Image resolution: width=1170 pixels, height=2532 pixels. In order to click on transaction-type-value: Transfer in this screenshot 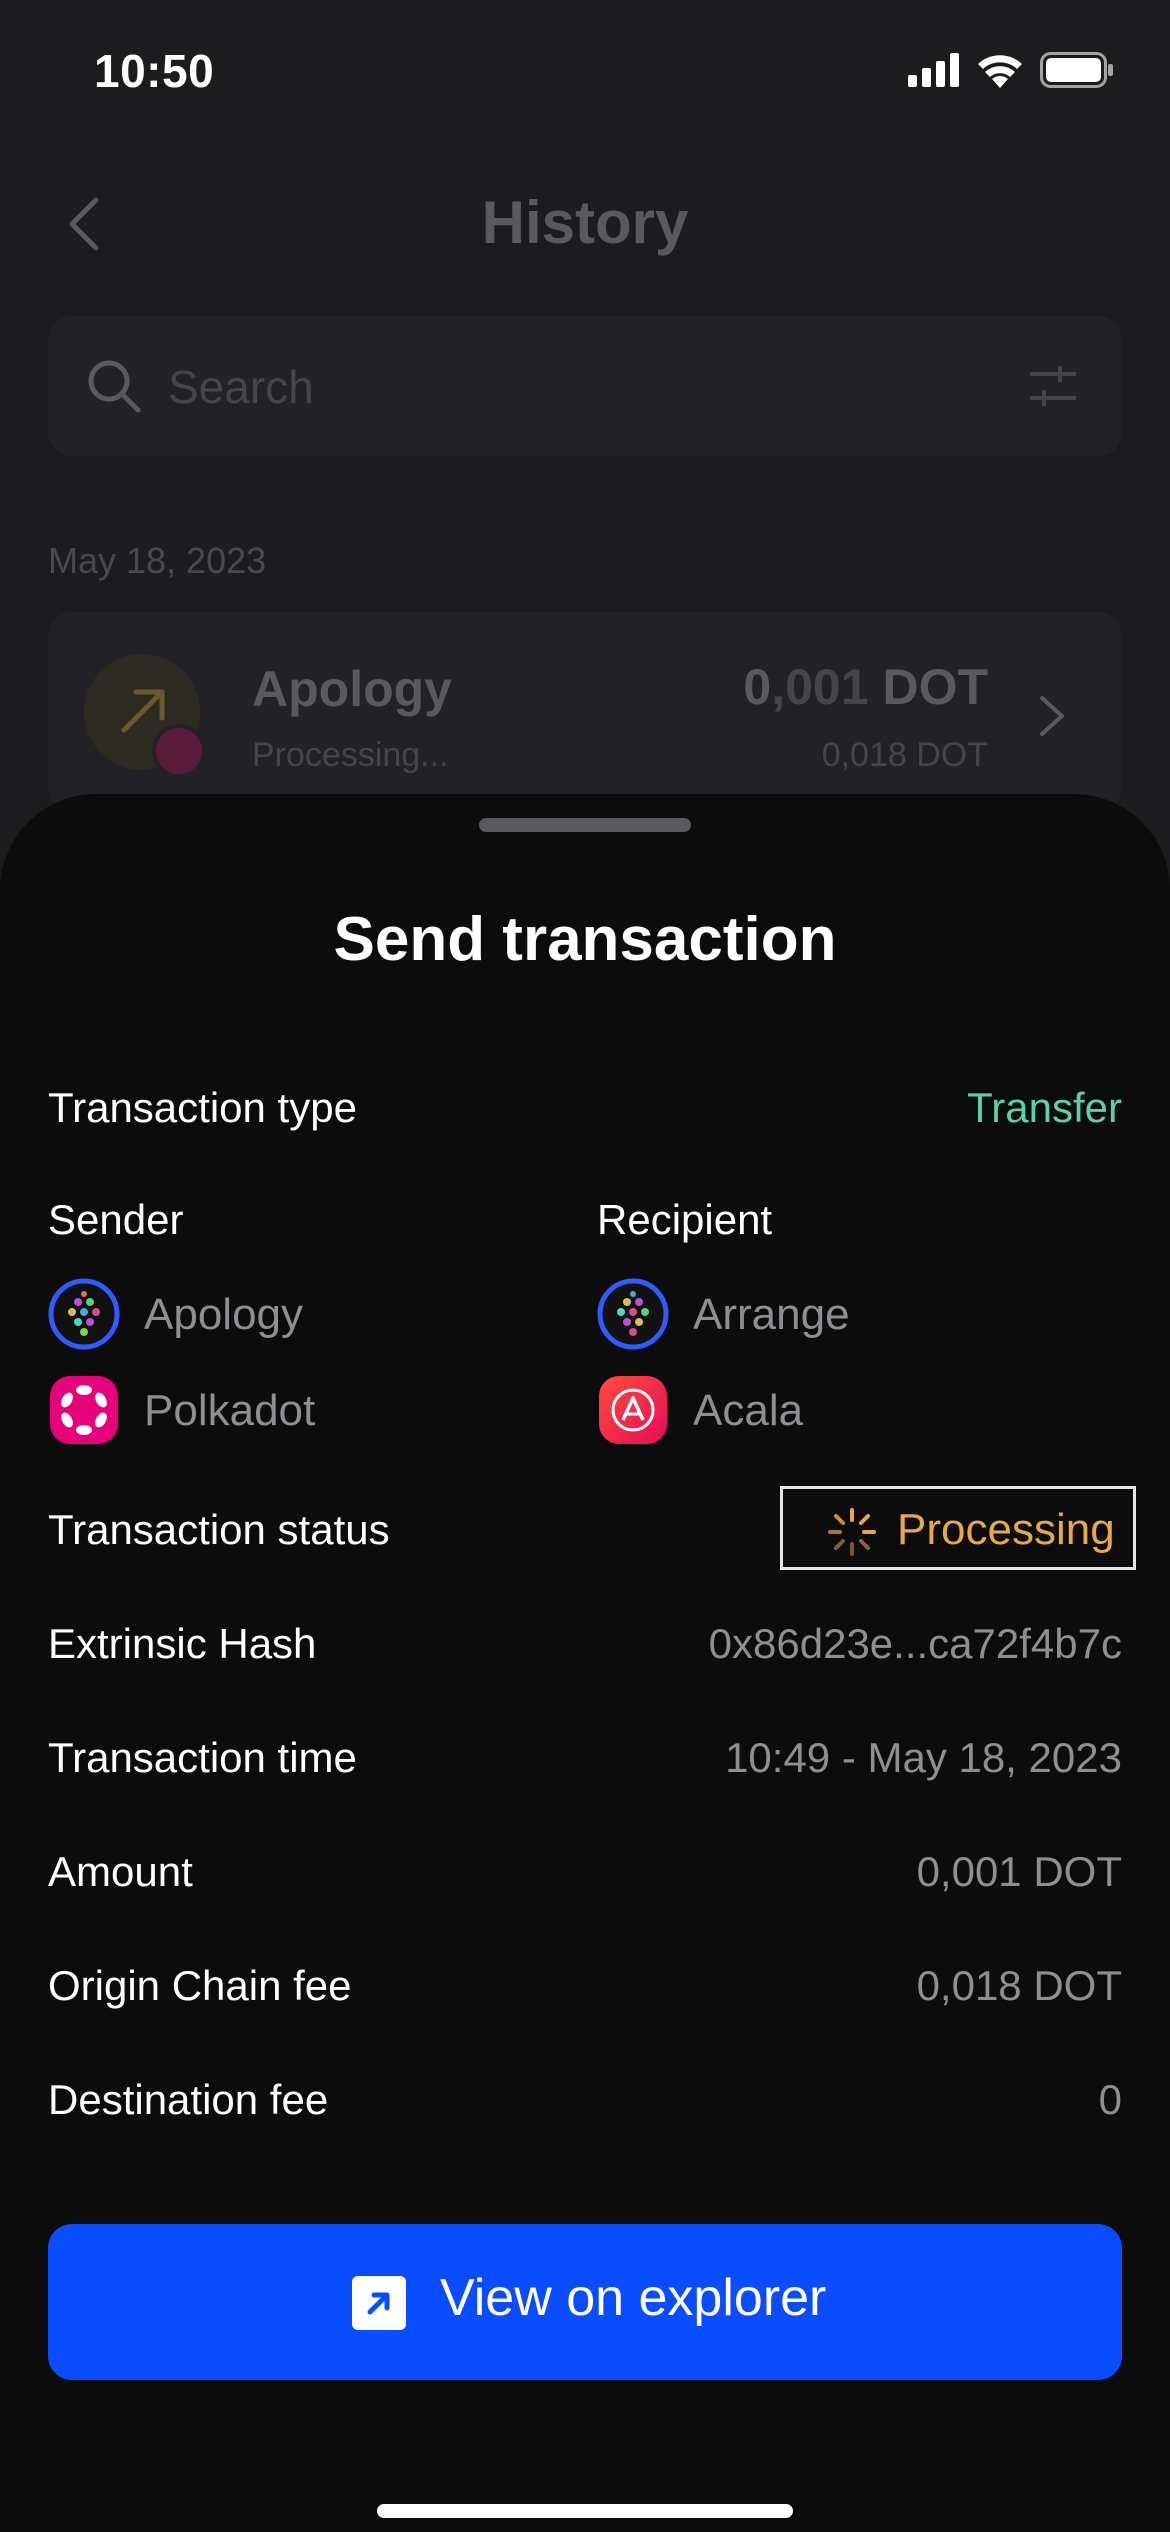, I will do `click(1044, 1107)`.